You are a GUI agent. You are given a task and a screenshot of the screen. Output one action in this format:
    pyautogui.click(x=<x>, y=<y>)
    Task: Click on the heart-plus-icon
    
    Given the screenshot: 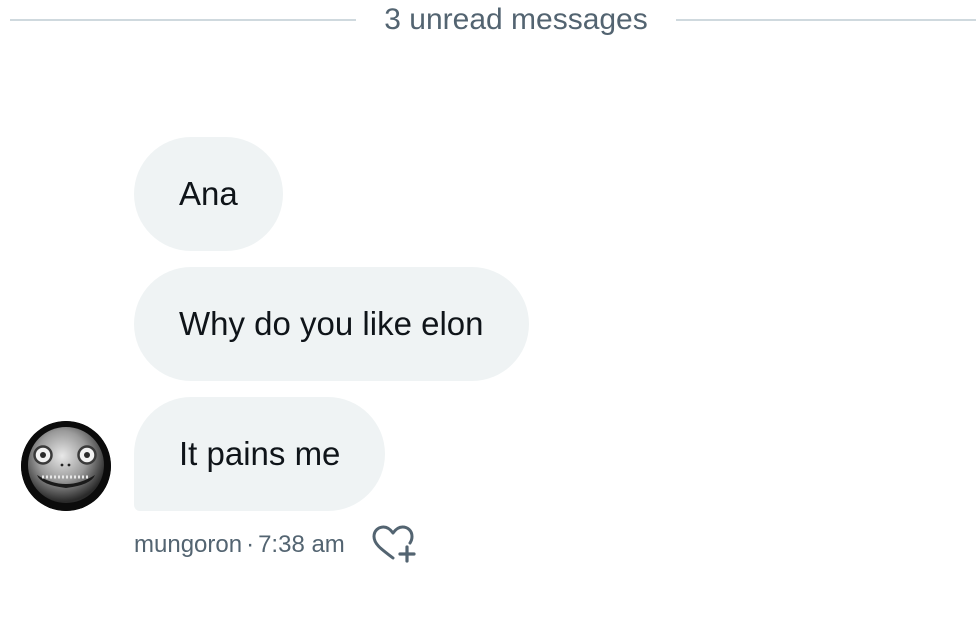 What is the action you would take?
    pyautogui.click(x=394, y=544)
    